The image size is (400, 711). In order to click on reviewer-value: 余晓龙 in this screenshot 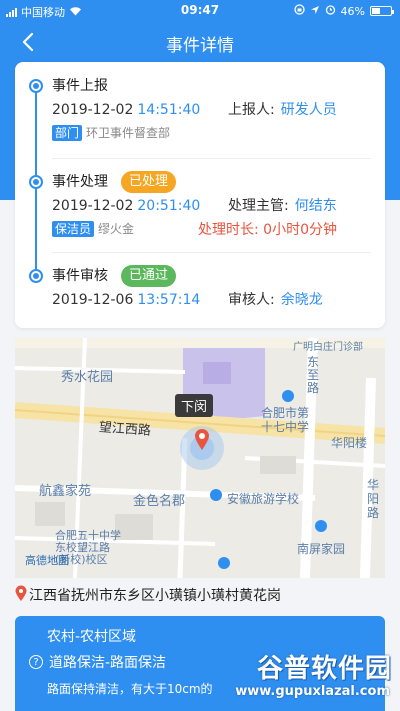, I will do `click(301, 300)`.